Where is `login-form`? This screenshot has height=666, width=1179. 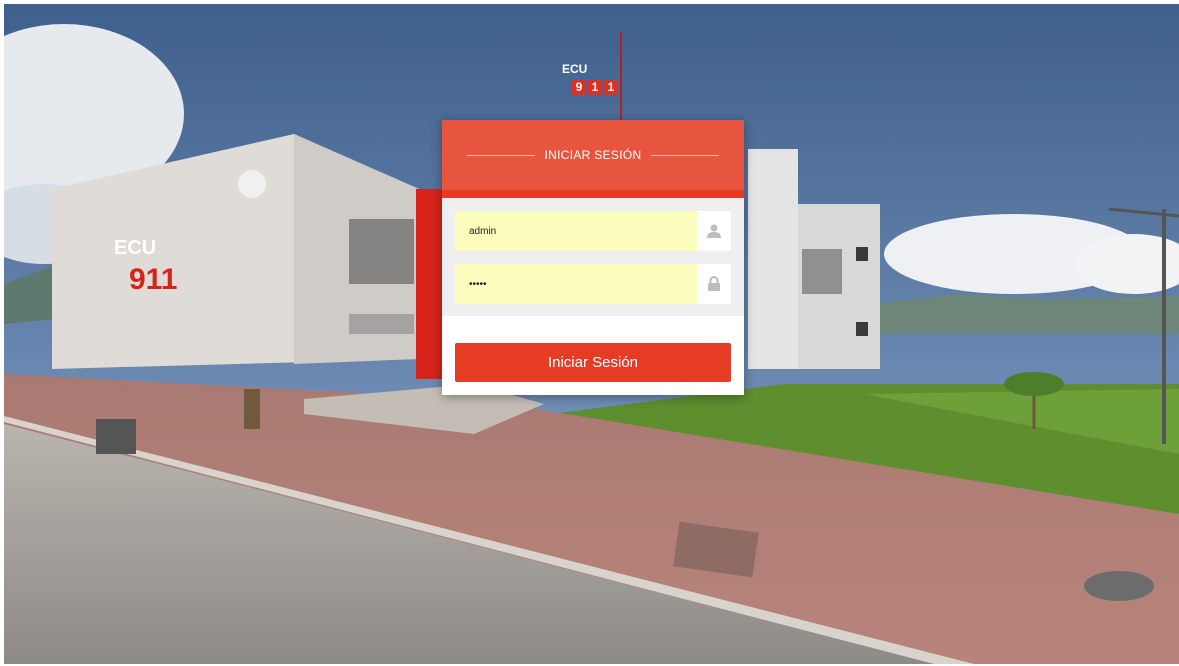
login-form is located at coordinates (593, 257).